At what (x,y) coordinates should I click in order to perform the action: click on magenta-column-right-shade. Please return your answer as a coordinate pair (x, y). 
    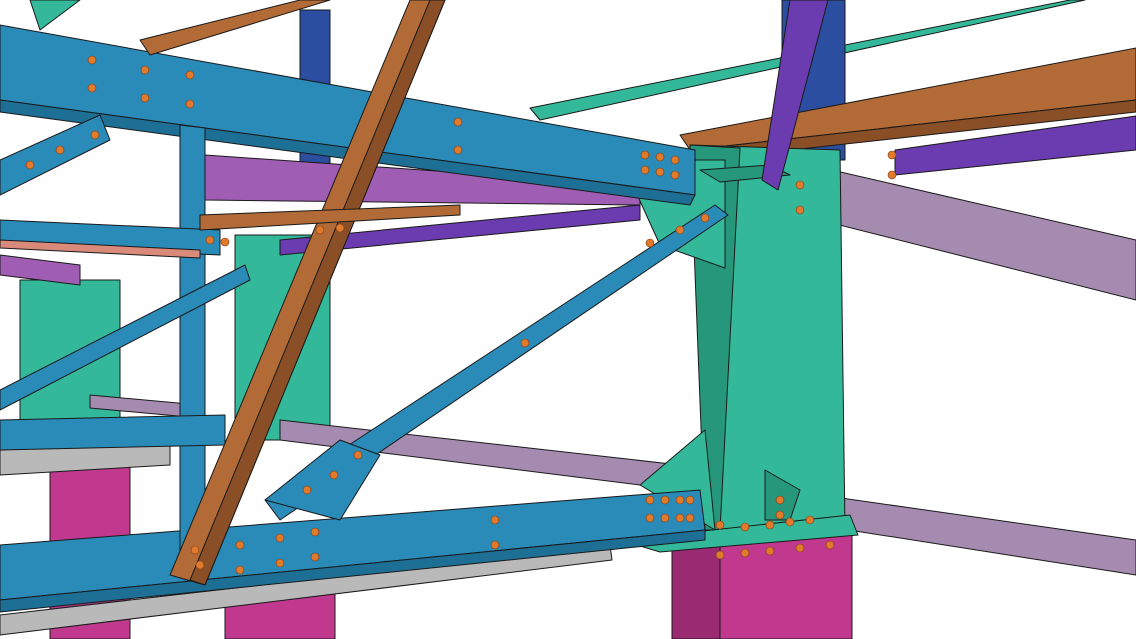
    Looking at the image, I should click on (696, 589).